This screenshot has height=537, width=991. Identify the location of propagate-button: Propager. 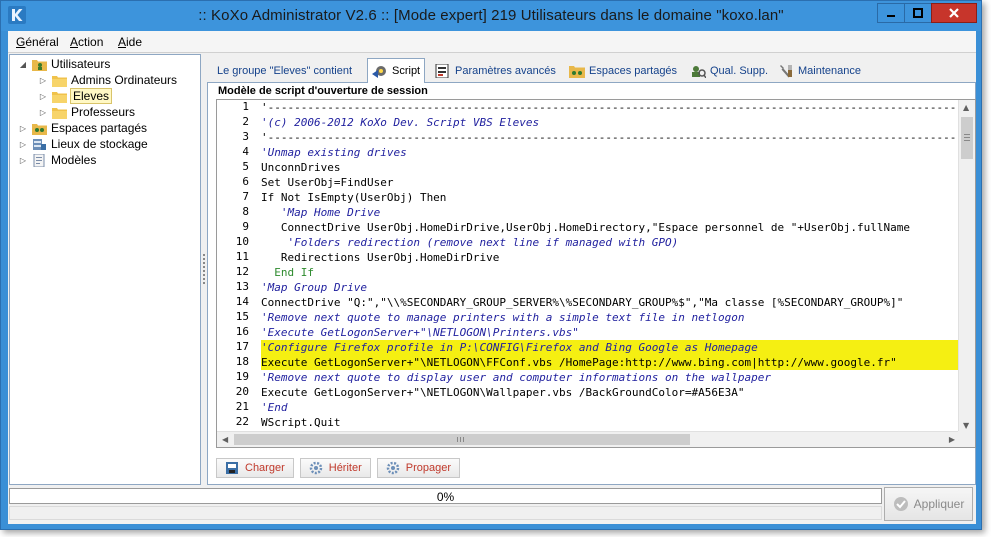
(418, 468).